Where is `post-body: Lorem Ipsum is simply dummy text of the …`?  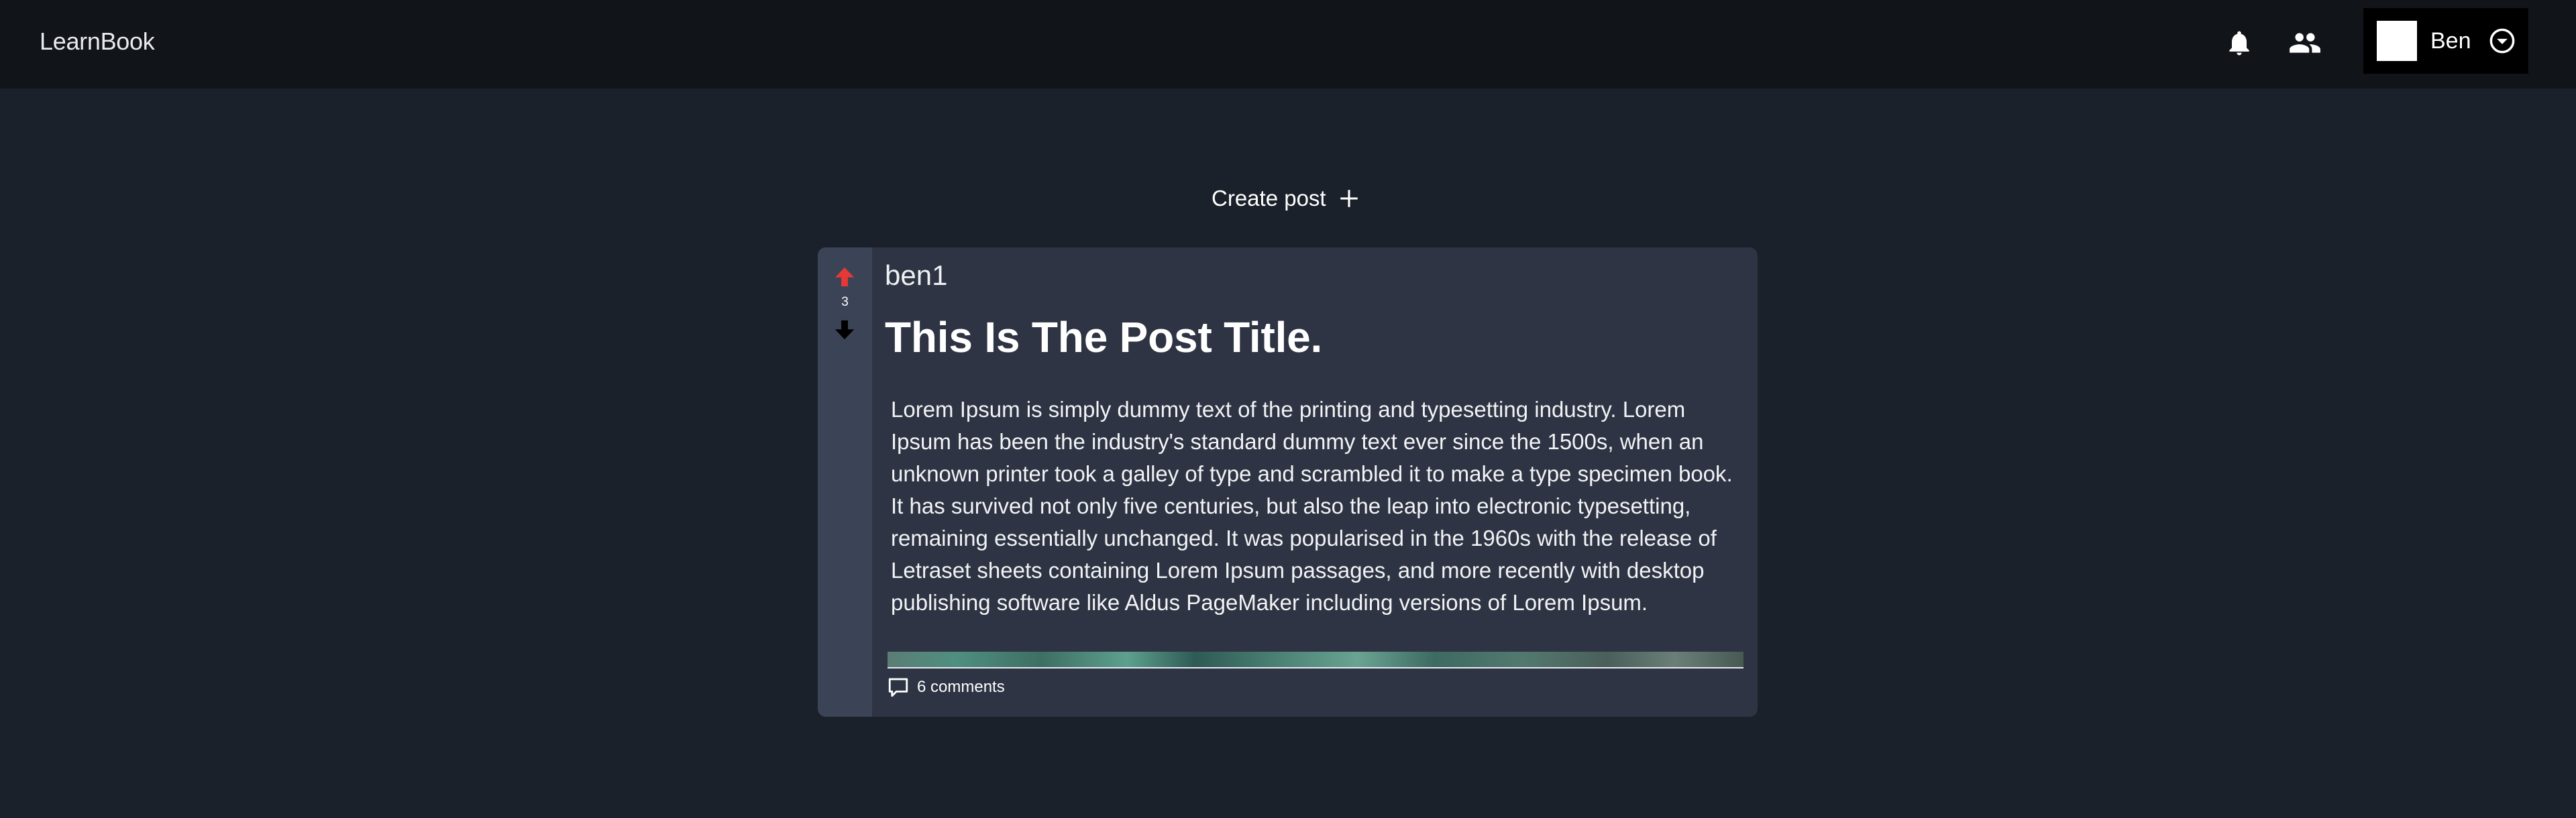
post-body: Lorem Ipsum is simply dummy text of the … is located at coordinates (1312, 506).